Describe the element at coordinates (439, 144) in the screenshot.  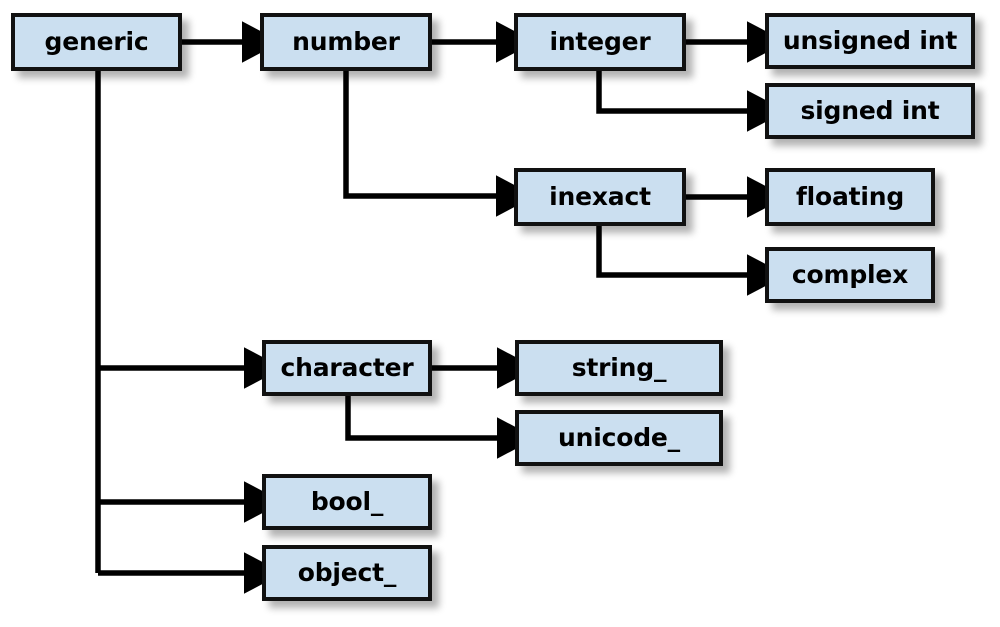
I see `edge-number-inexact` at that location.